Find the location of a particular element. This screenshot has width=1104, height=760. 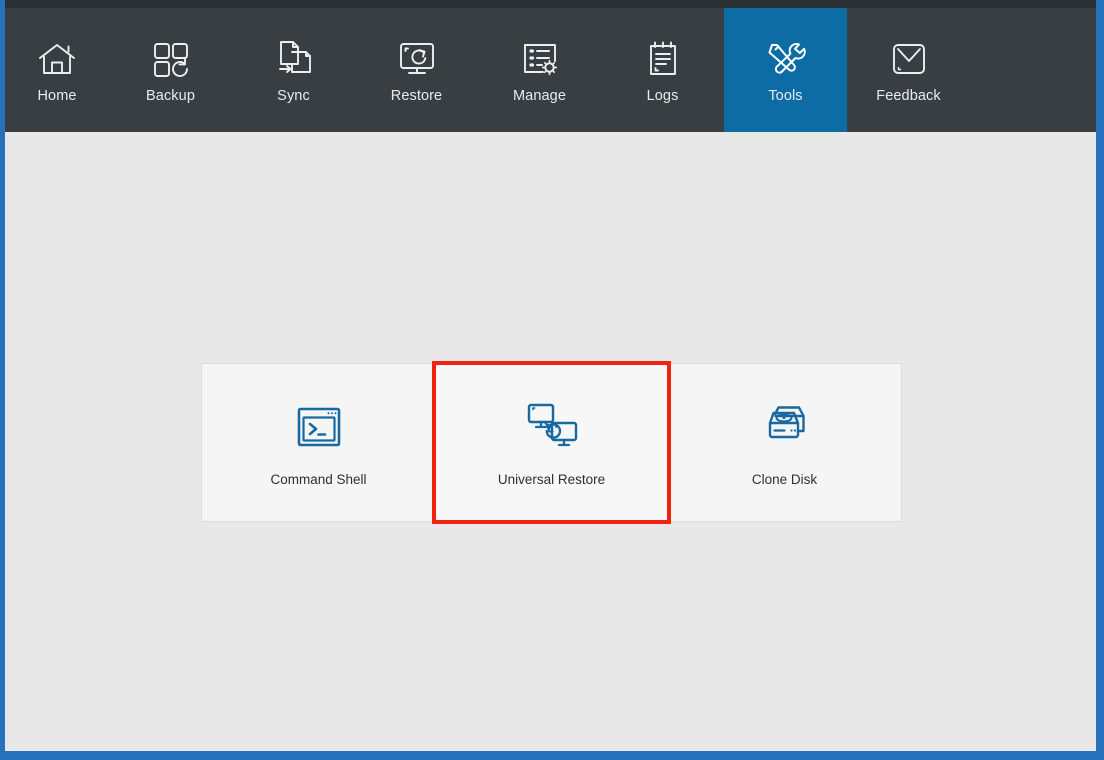

nav-item-manage: Manage is located at coordinates (539, 70).